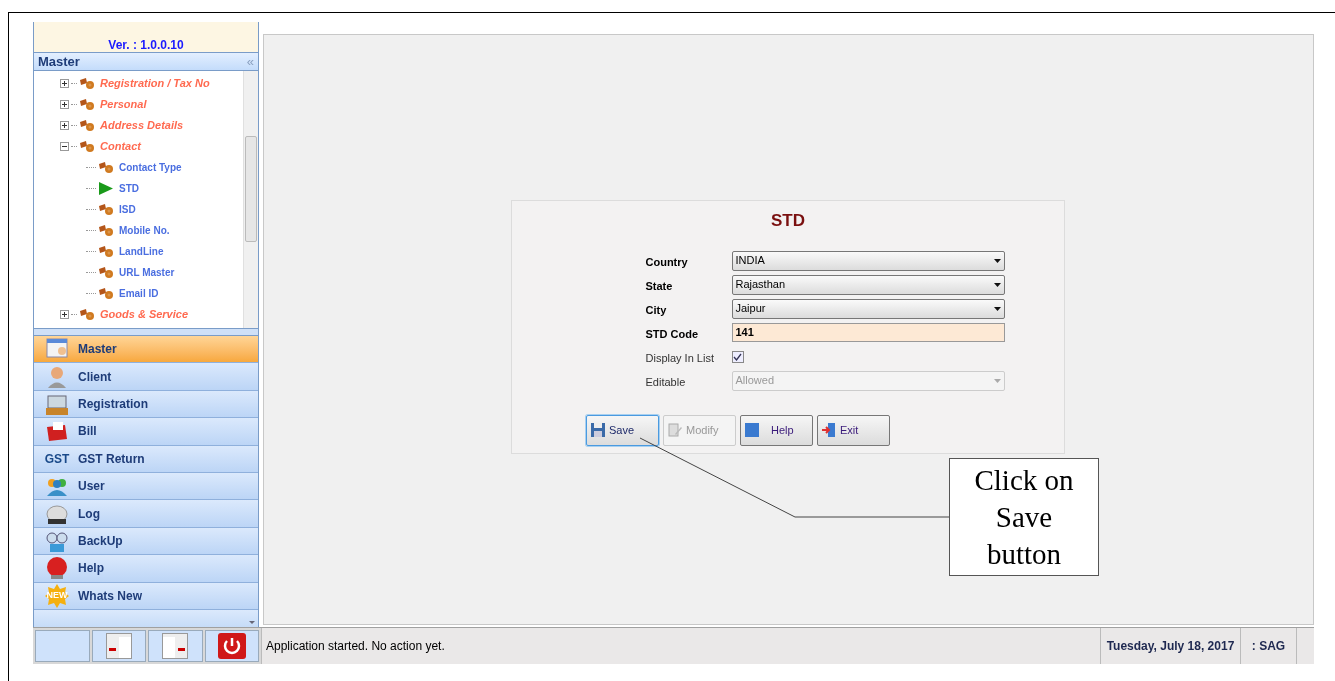 The height and width of the screenshot is (681, 1335). What do you see at coordinates (868, 308) in the screenshot?
I see `dropdown: Jaipur` at bounding box center [868, 308].